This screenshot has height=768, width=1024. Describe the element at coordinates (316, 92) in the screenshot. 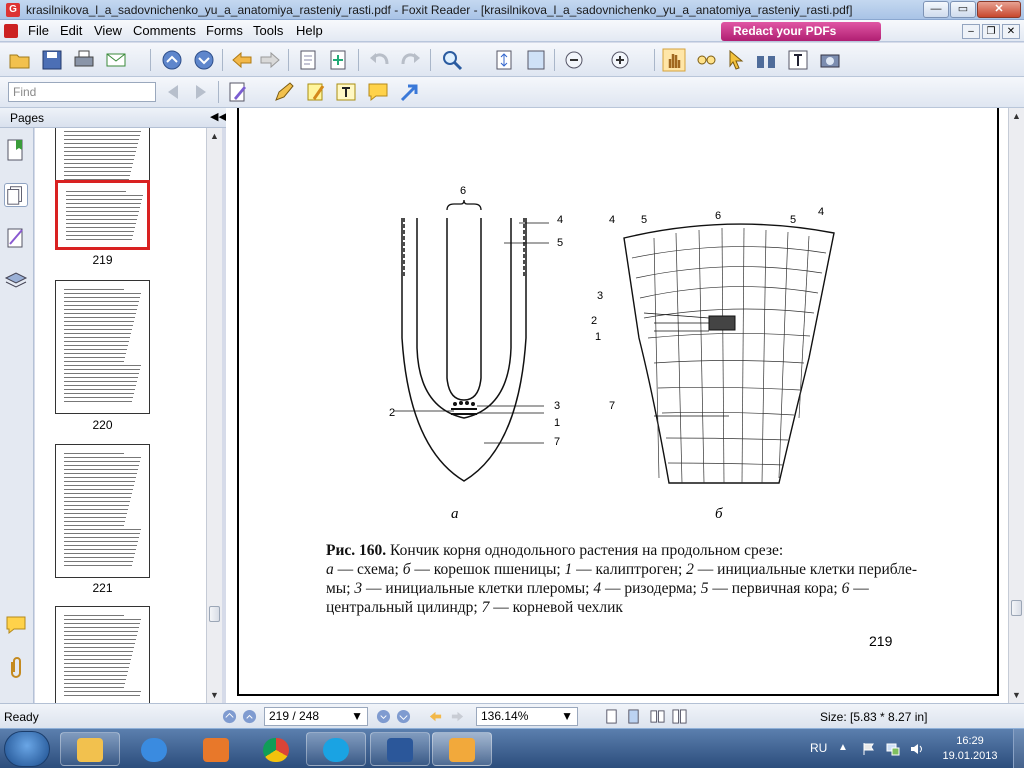

I see `highlight-icon` at that location.